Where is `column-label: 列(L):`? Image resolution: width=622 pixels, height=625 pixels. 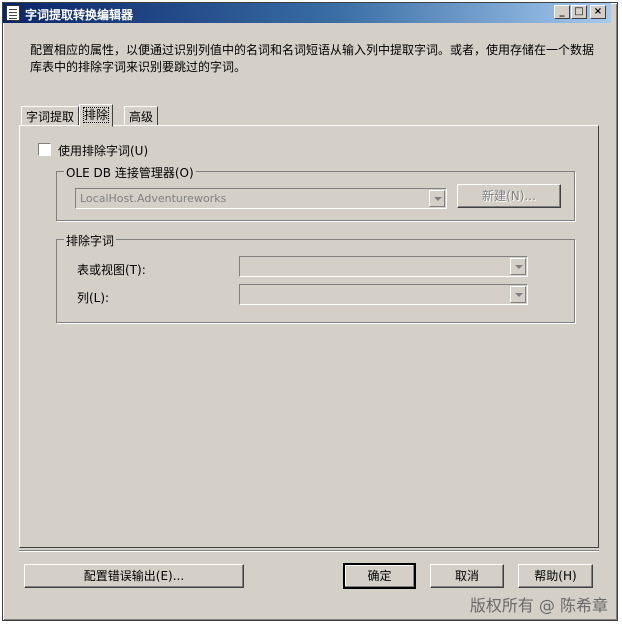 column-label: 列(L): is located at coordinates (93, 298).